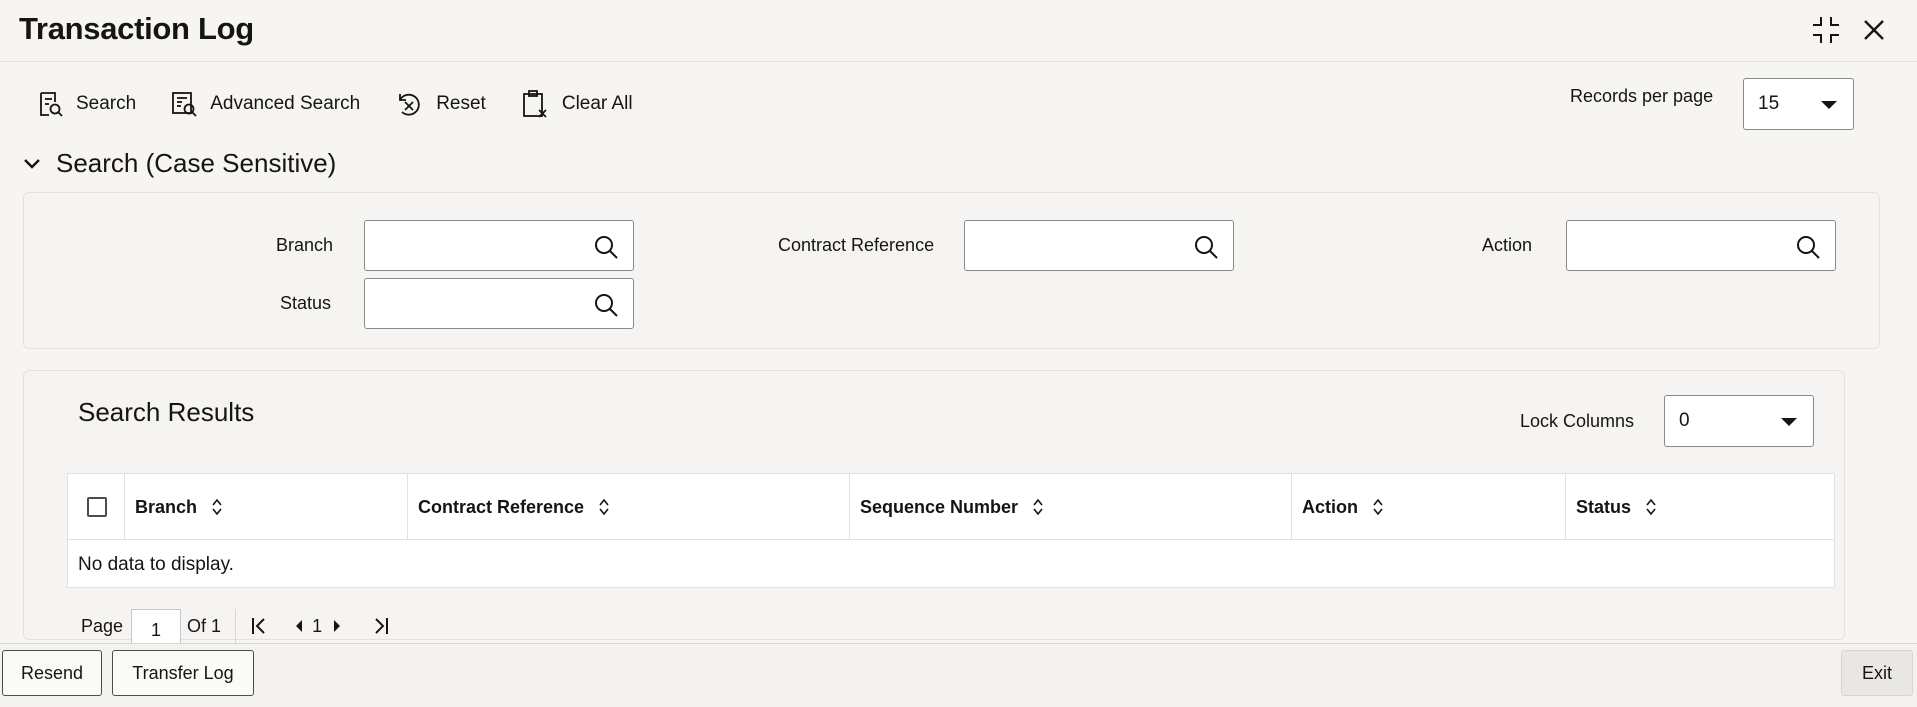 The height and width of the screenshot is (707, 1917). I want to click on lock-columns-select: 0, so click(1739, 421).